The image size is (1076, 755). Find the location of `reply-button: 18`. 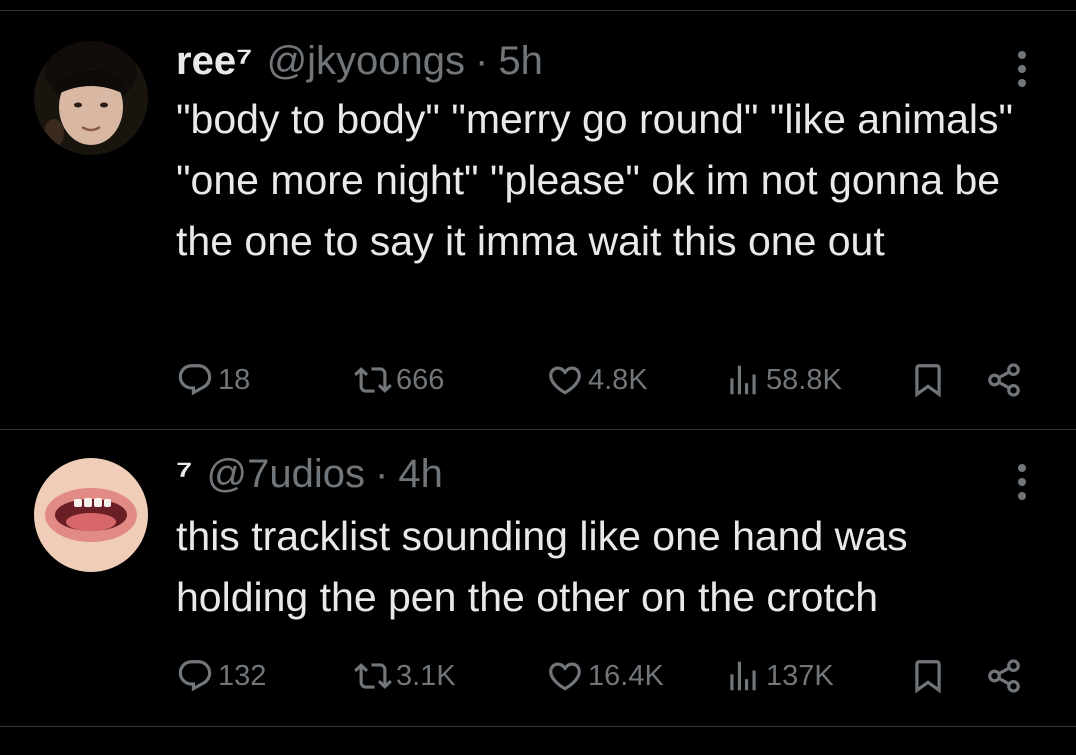

reply-button: 18 is located at coordinates (213, 380).